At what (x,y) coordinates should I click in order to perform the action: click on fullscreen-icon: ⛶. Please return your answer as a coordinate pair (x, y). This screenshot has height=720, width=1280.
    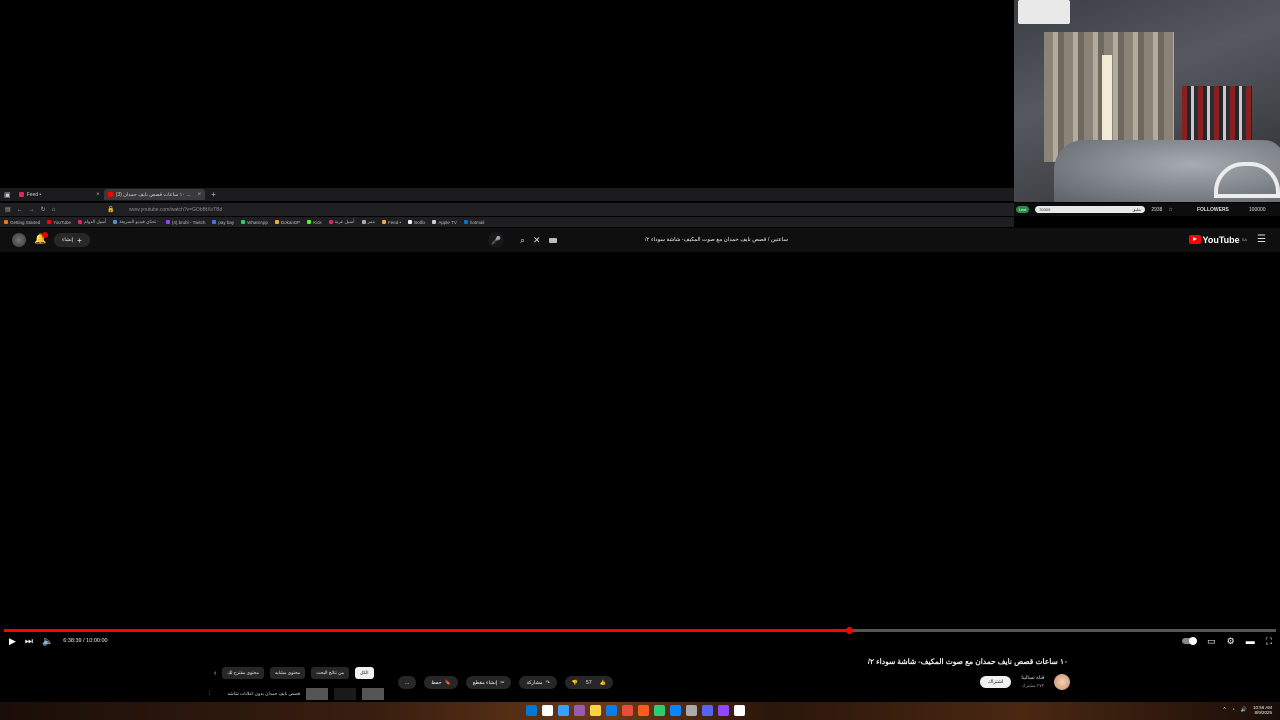
    Looking at the image, I should click on (1269, 641).